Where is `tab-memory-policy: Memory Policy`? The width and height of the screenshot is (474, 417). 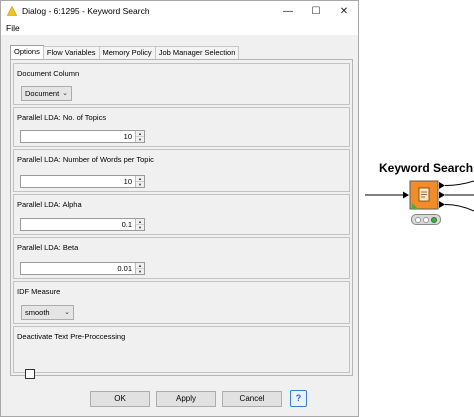
tab-memory-policy: Memory Policy is located at coordinates (127, 52).